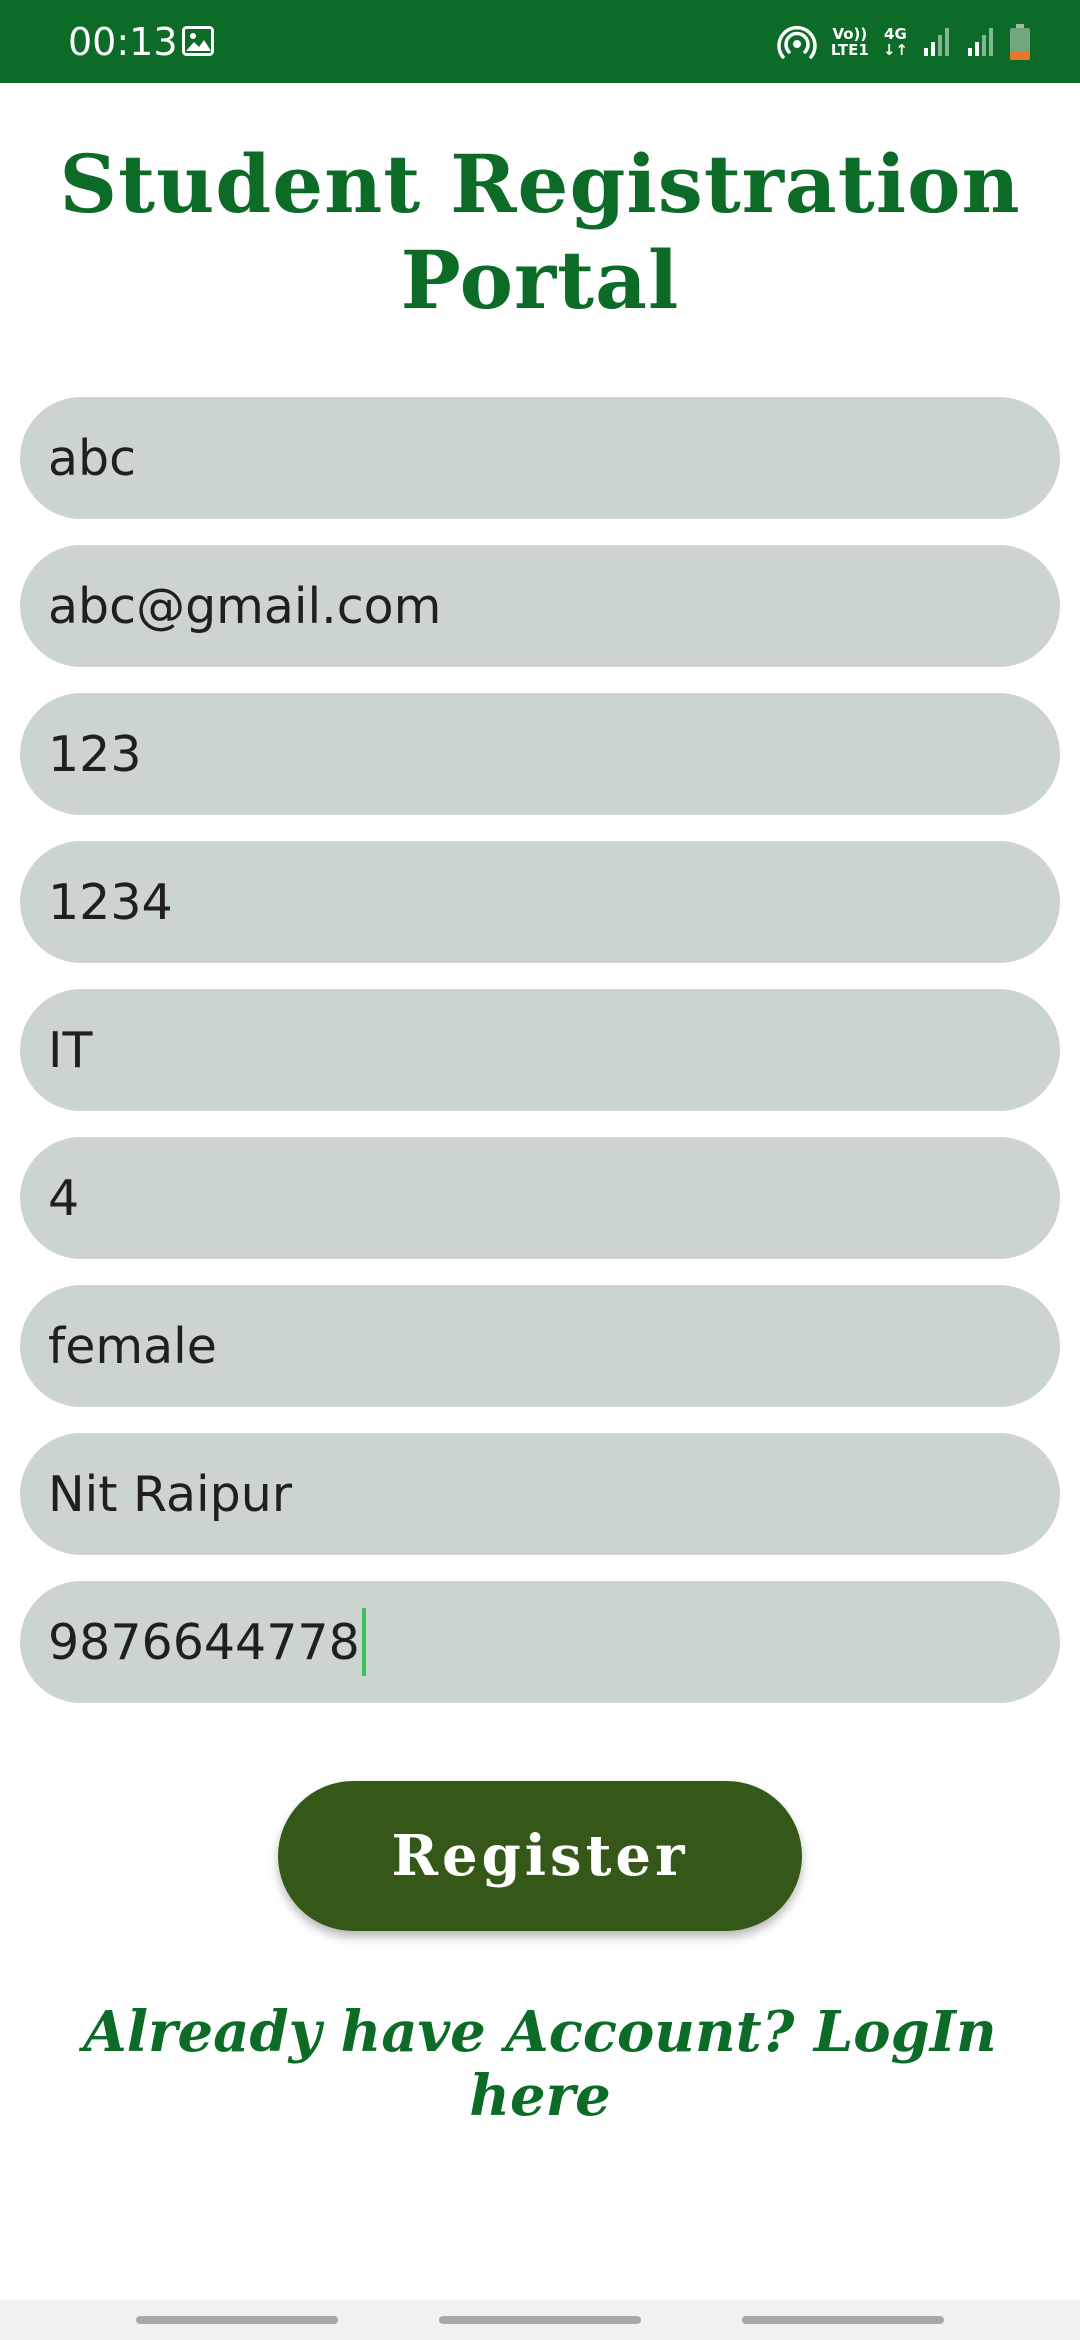 The image size is (1080, 2340). I want to click on gallery-notification-icon, so click(198, 41).